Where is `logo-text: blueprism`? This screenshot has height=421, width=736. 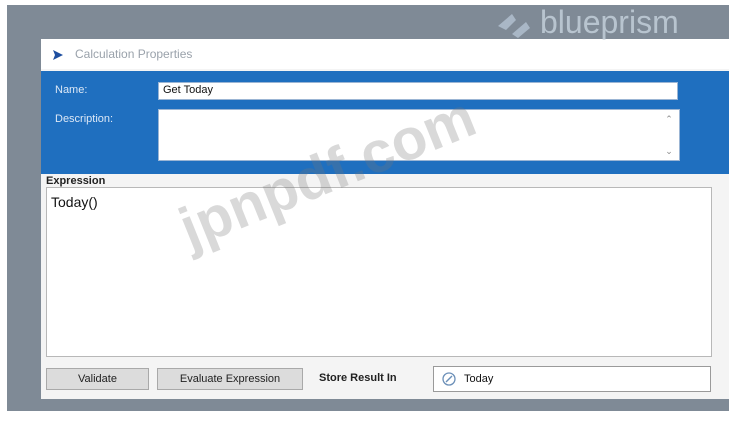 logo-text: blueprism is located at coordinates (609, 22).